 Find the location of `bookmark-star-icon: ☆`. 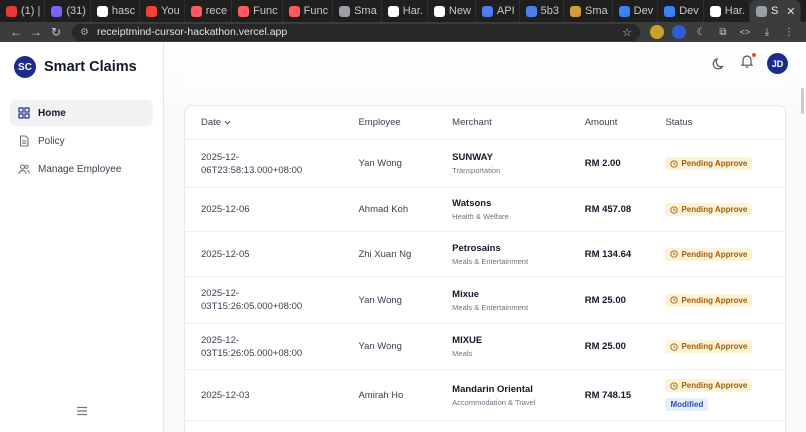

bookmark-star-icon: ☆ is located at coordinates (627, 32).